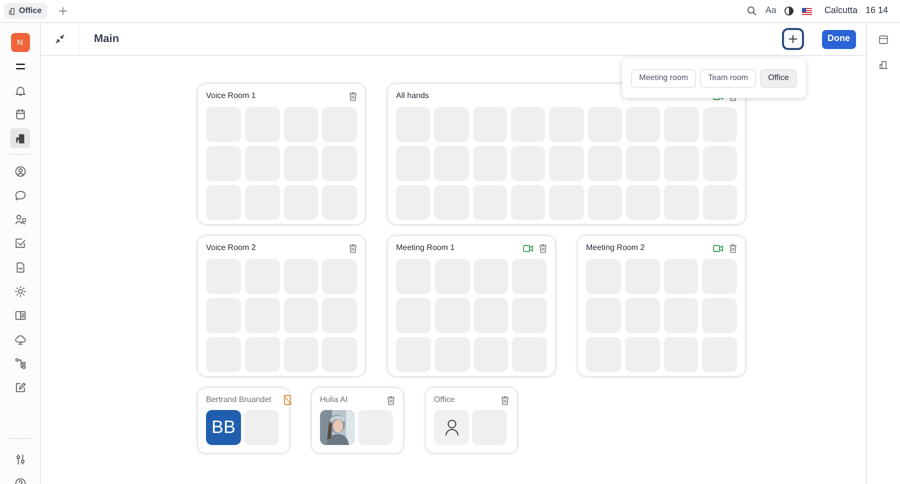  I want to click on person-name: Bertrand Bruandet, so click(239, 400).